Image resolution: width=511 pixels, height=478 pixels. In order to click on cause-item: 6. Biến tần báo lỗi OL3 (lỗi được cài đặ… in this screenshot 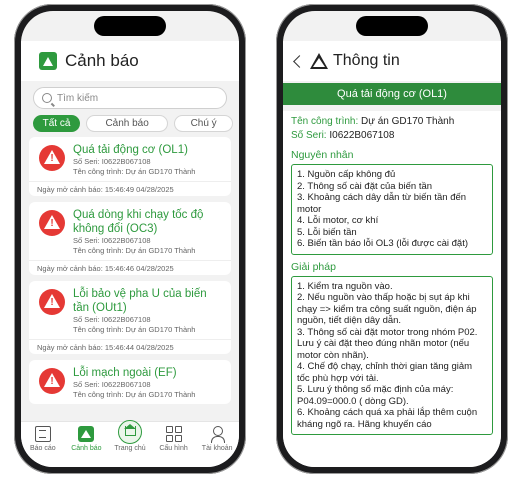, I will do `click(383, 243)`.